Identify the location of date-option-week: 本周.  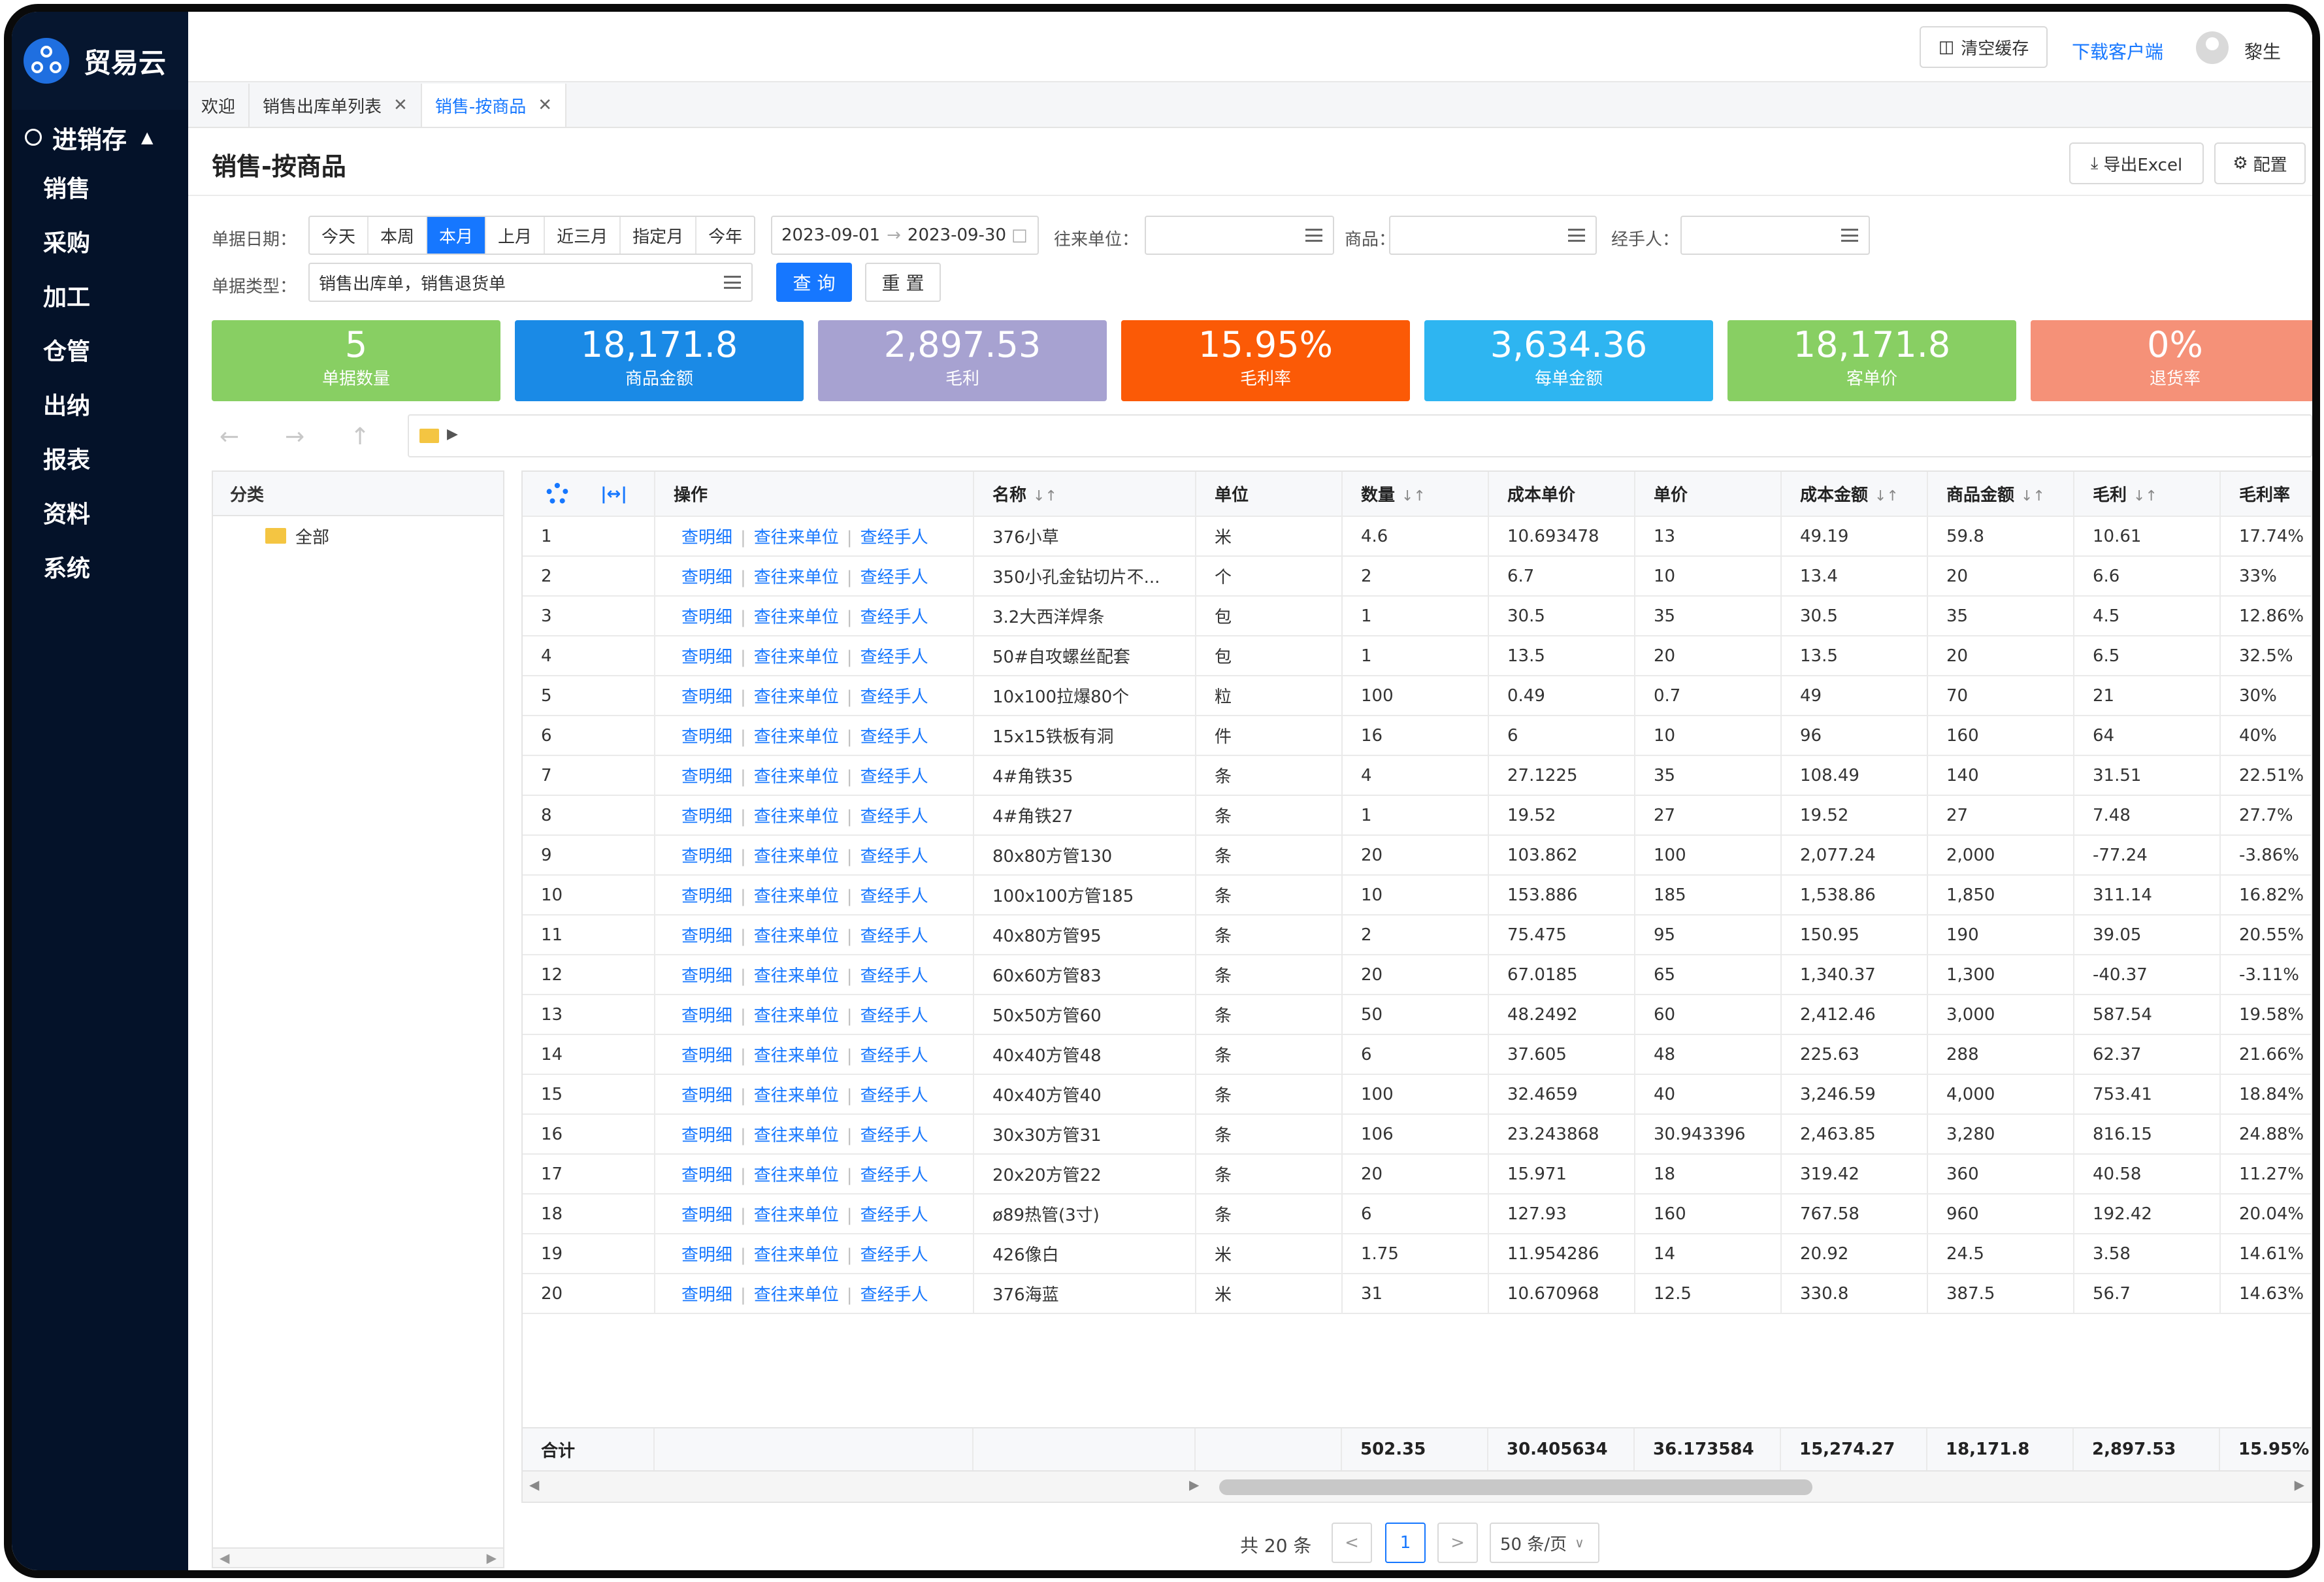
(398, 236).